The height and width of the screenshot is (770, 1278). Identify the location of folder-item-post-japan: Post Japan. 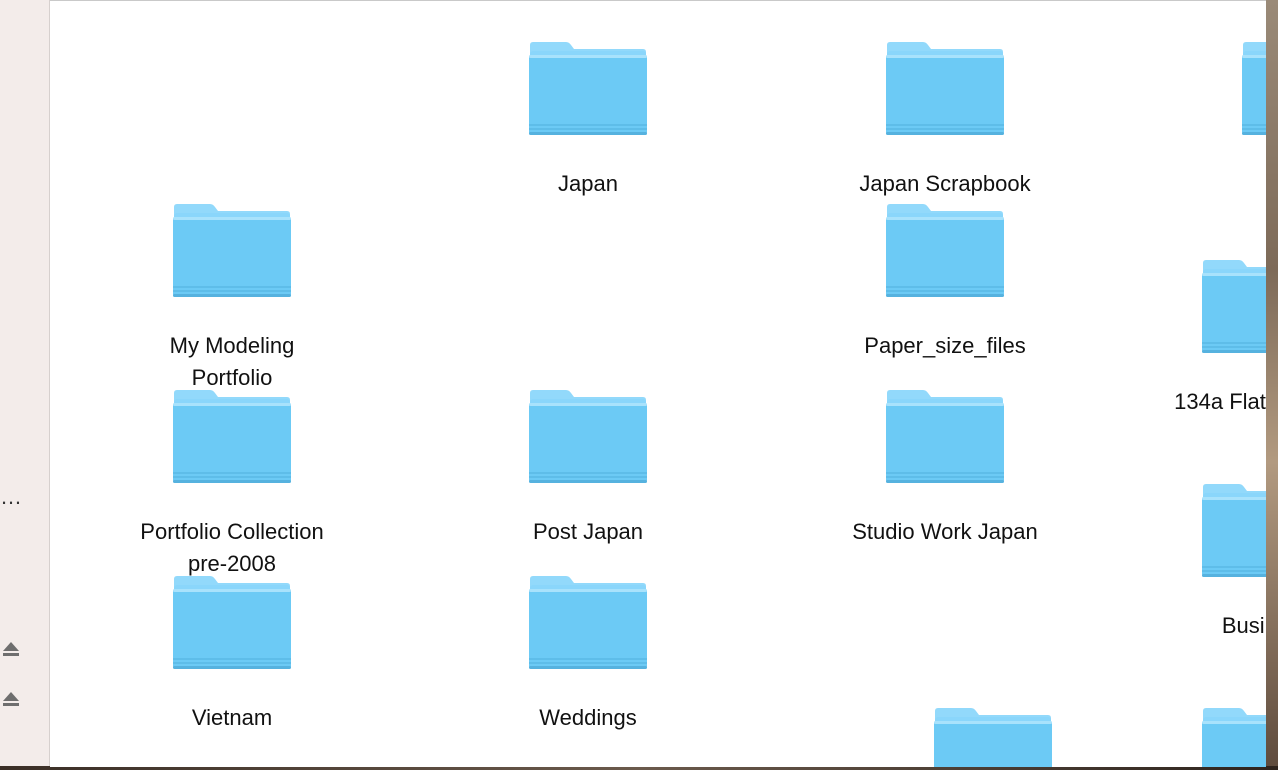
(588, 468).